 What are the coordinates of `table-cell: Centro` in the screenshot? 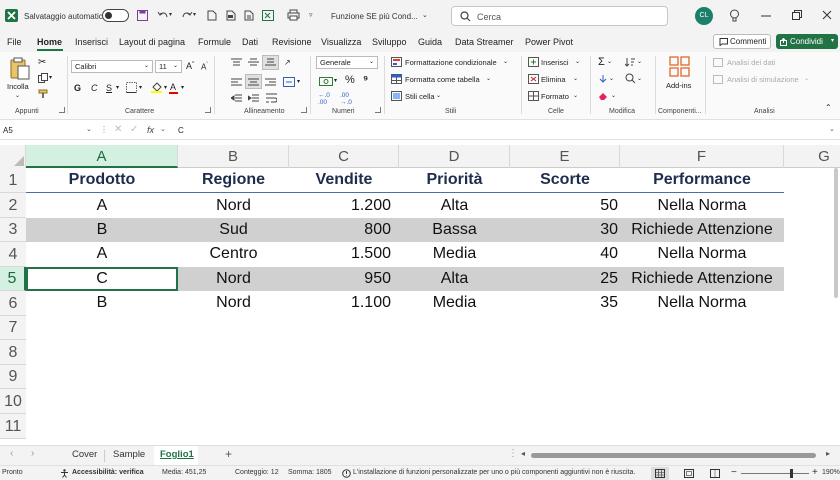 It's located at (233, 254).